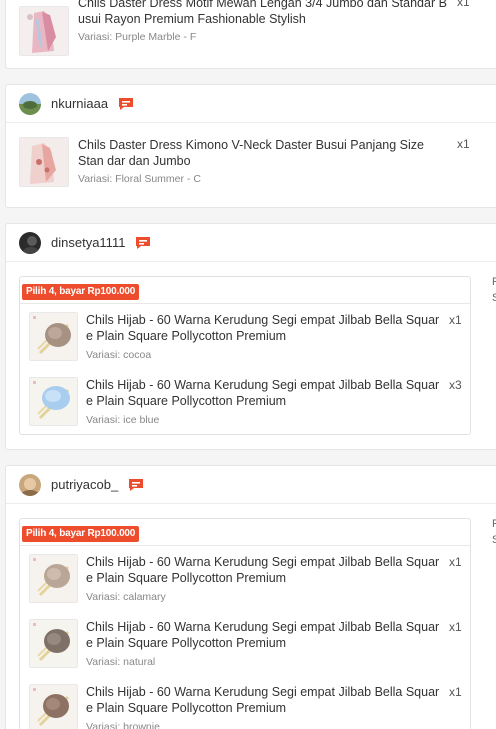 This screenshot has height=729, width=496. Describe the element at coordinates (88, 242) in the screenshot. I see `buyer-username: dinsetya1111` at that location.